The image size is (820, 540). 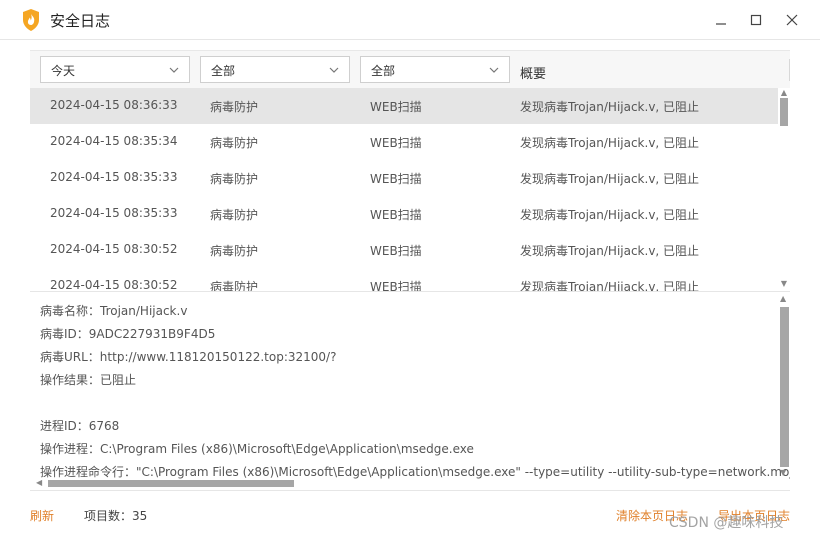 I want to click on filter-header: 今天 全部 全部 概要, so click(x=410, y=69).